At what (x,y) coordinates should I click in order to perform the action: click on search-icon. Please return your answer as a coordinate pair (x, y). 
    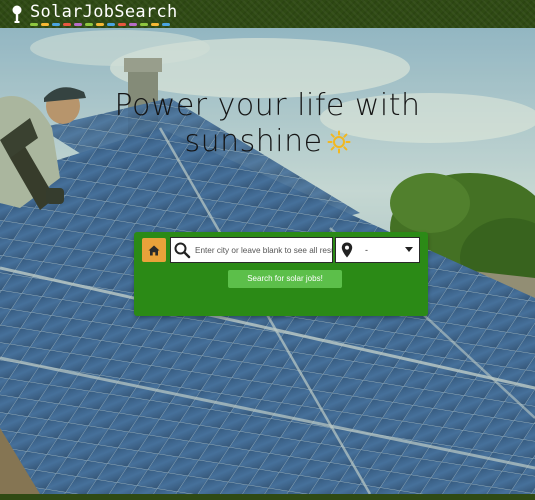
    Looking at the image, I should click on (182, 250).